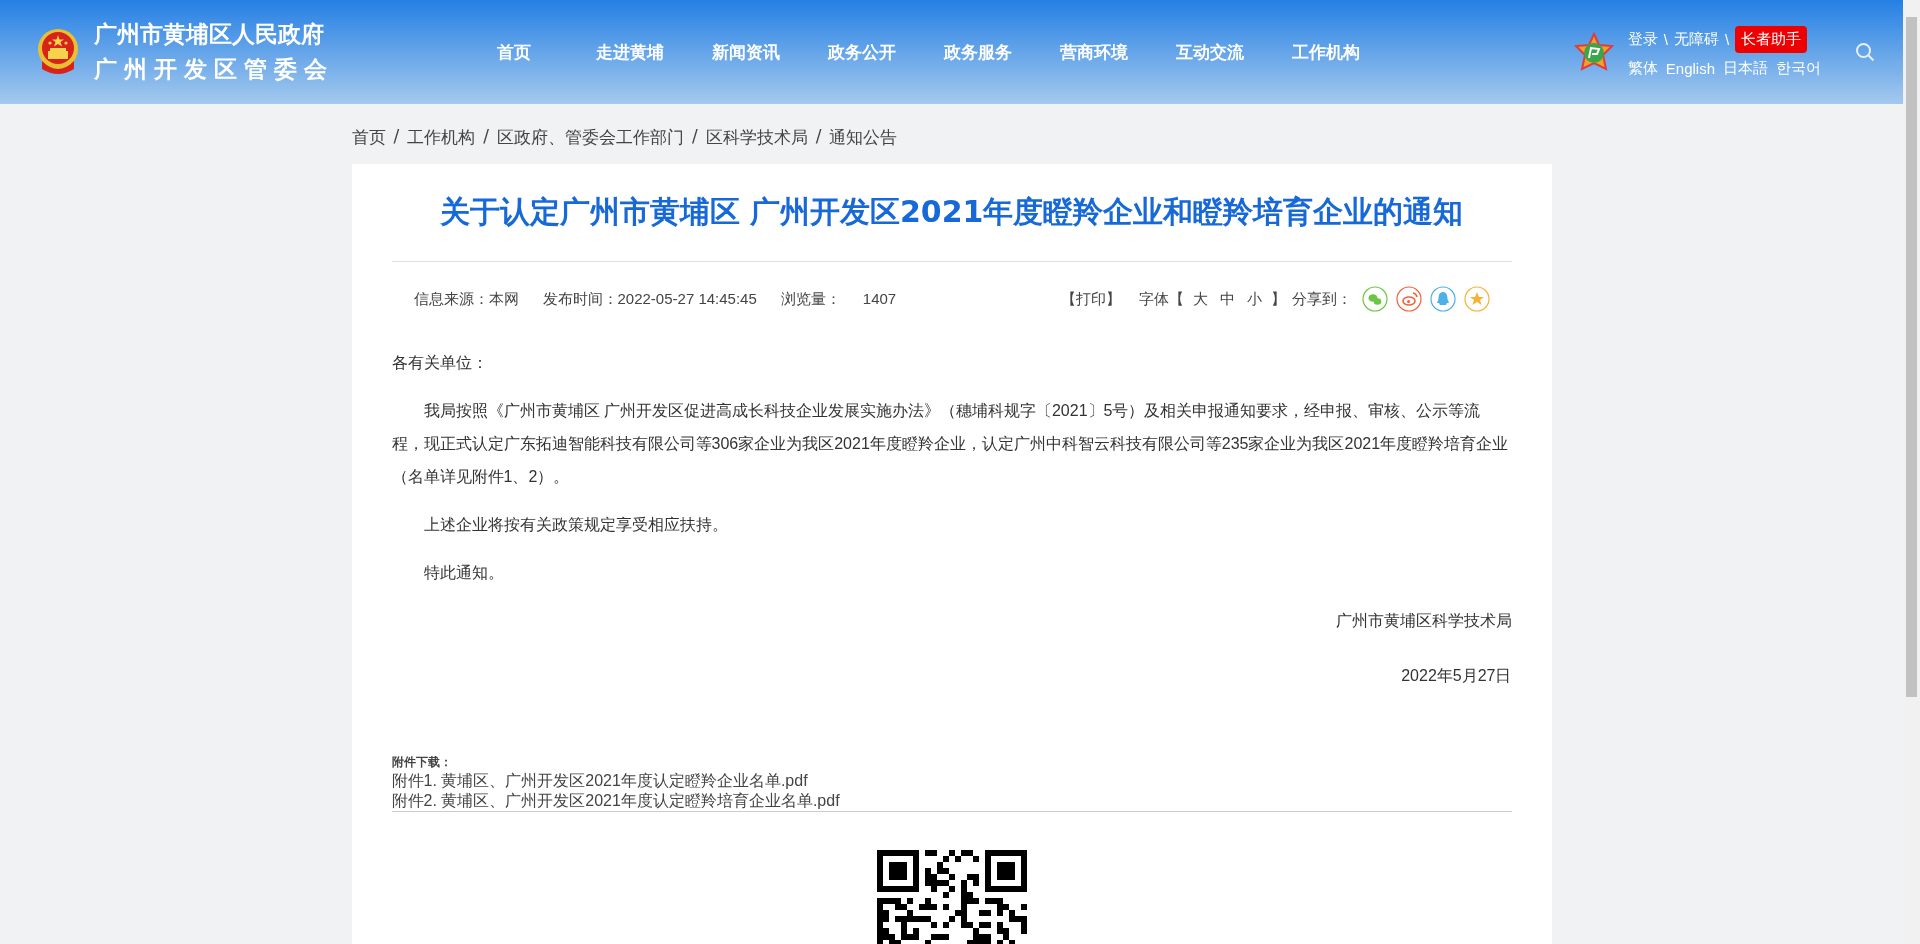 This screenshot has height=944, width=1920. Describe the element at coordinates (1798, 68) in the screenshot. I see `language-link: 한국어` at that location.